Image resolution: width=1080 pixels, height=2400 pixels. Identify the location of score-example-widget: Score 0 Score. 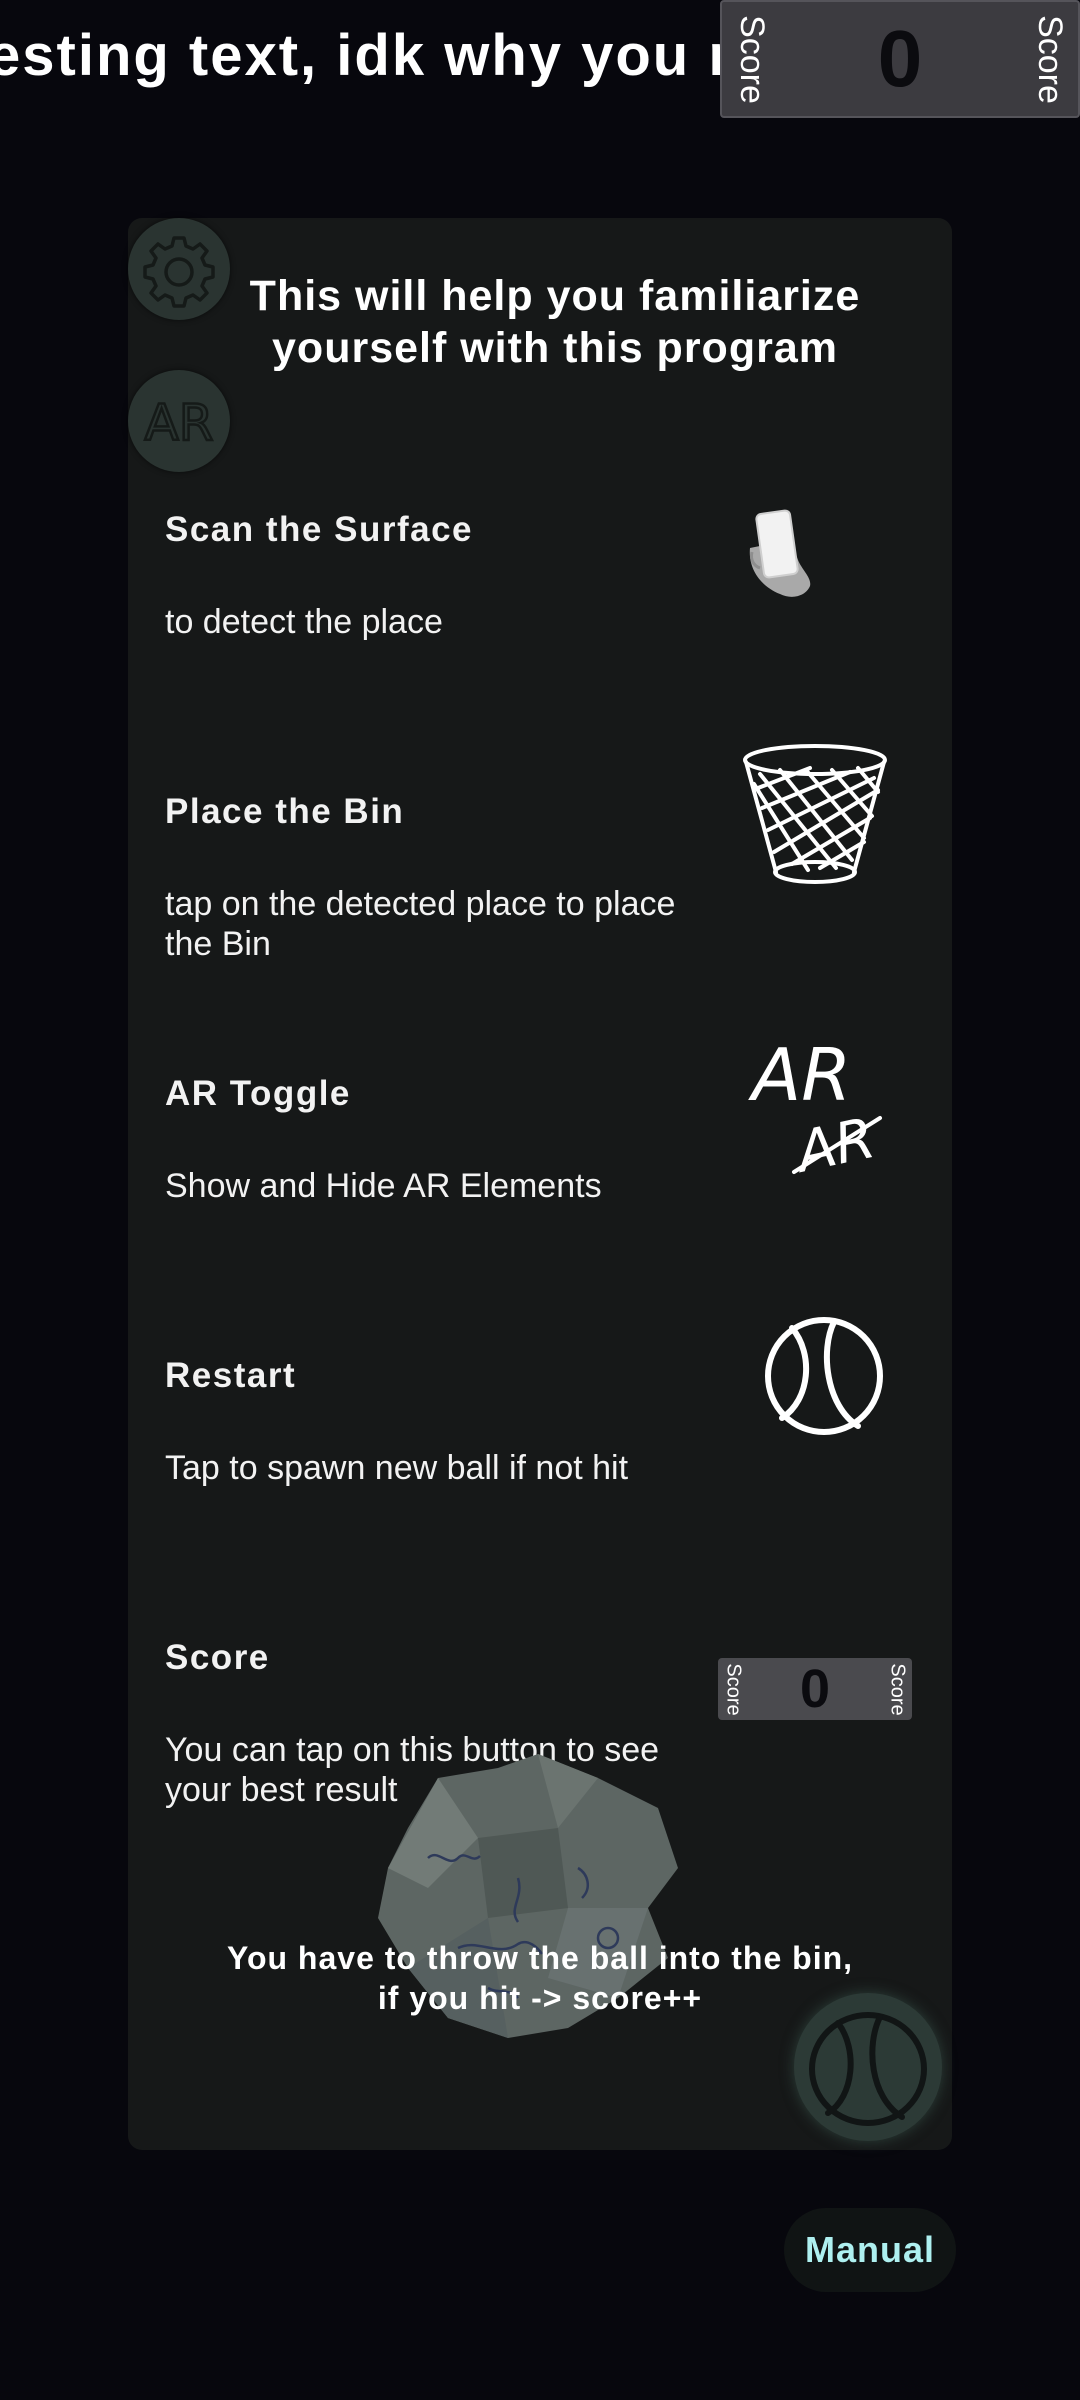
(815, 1689).